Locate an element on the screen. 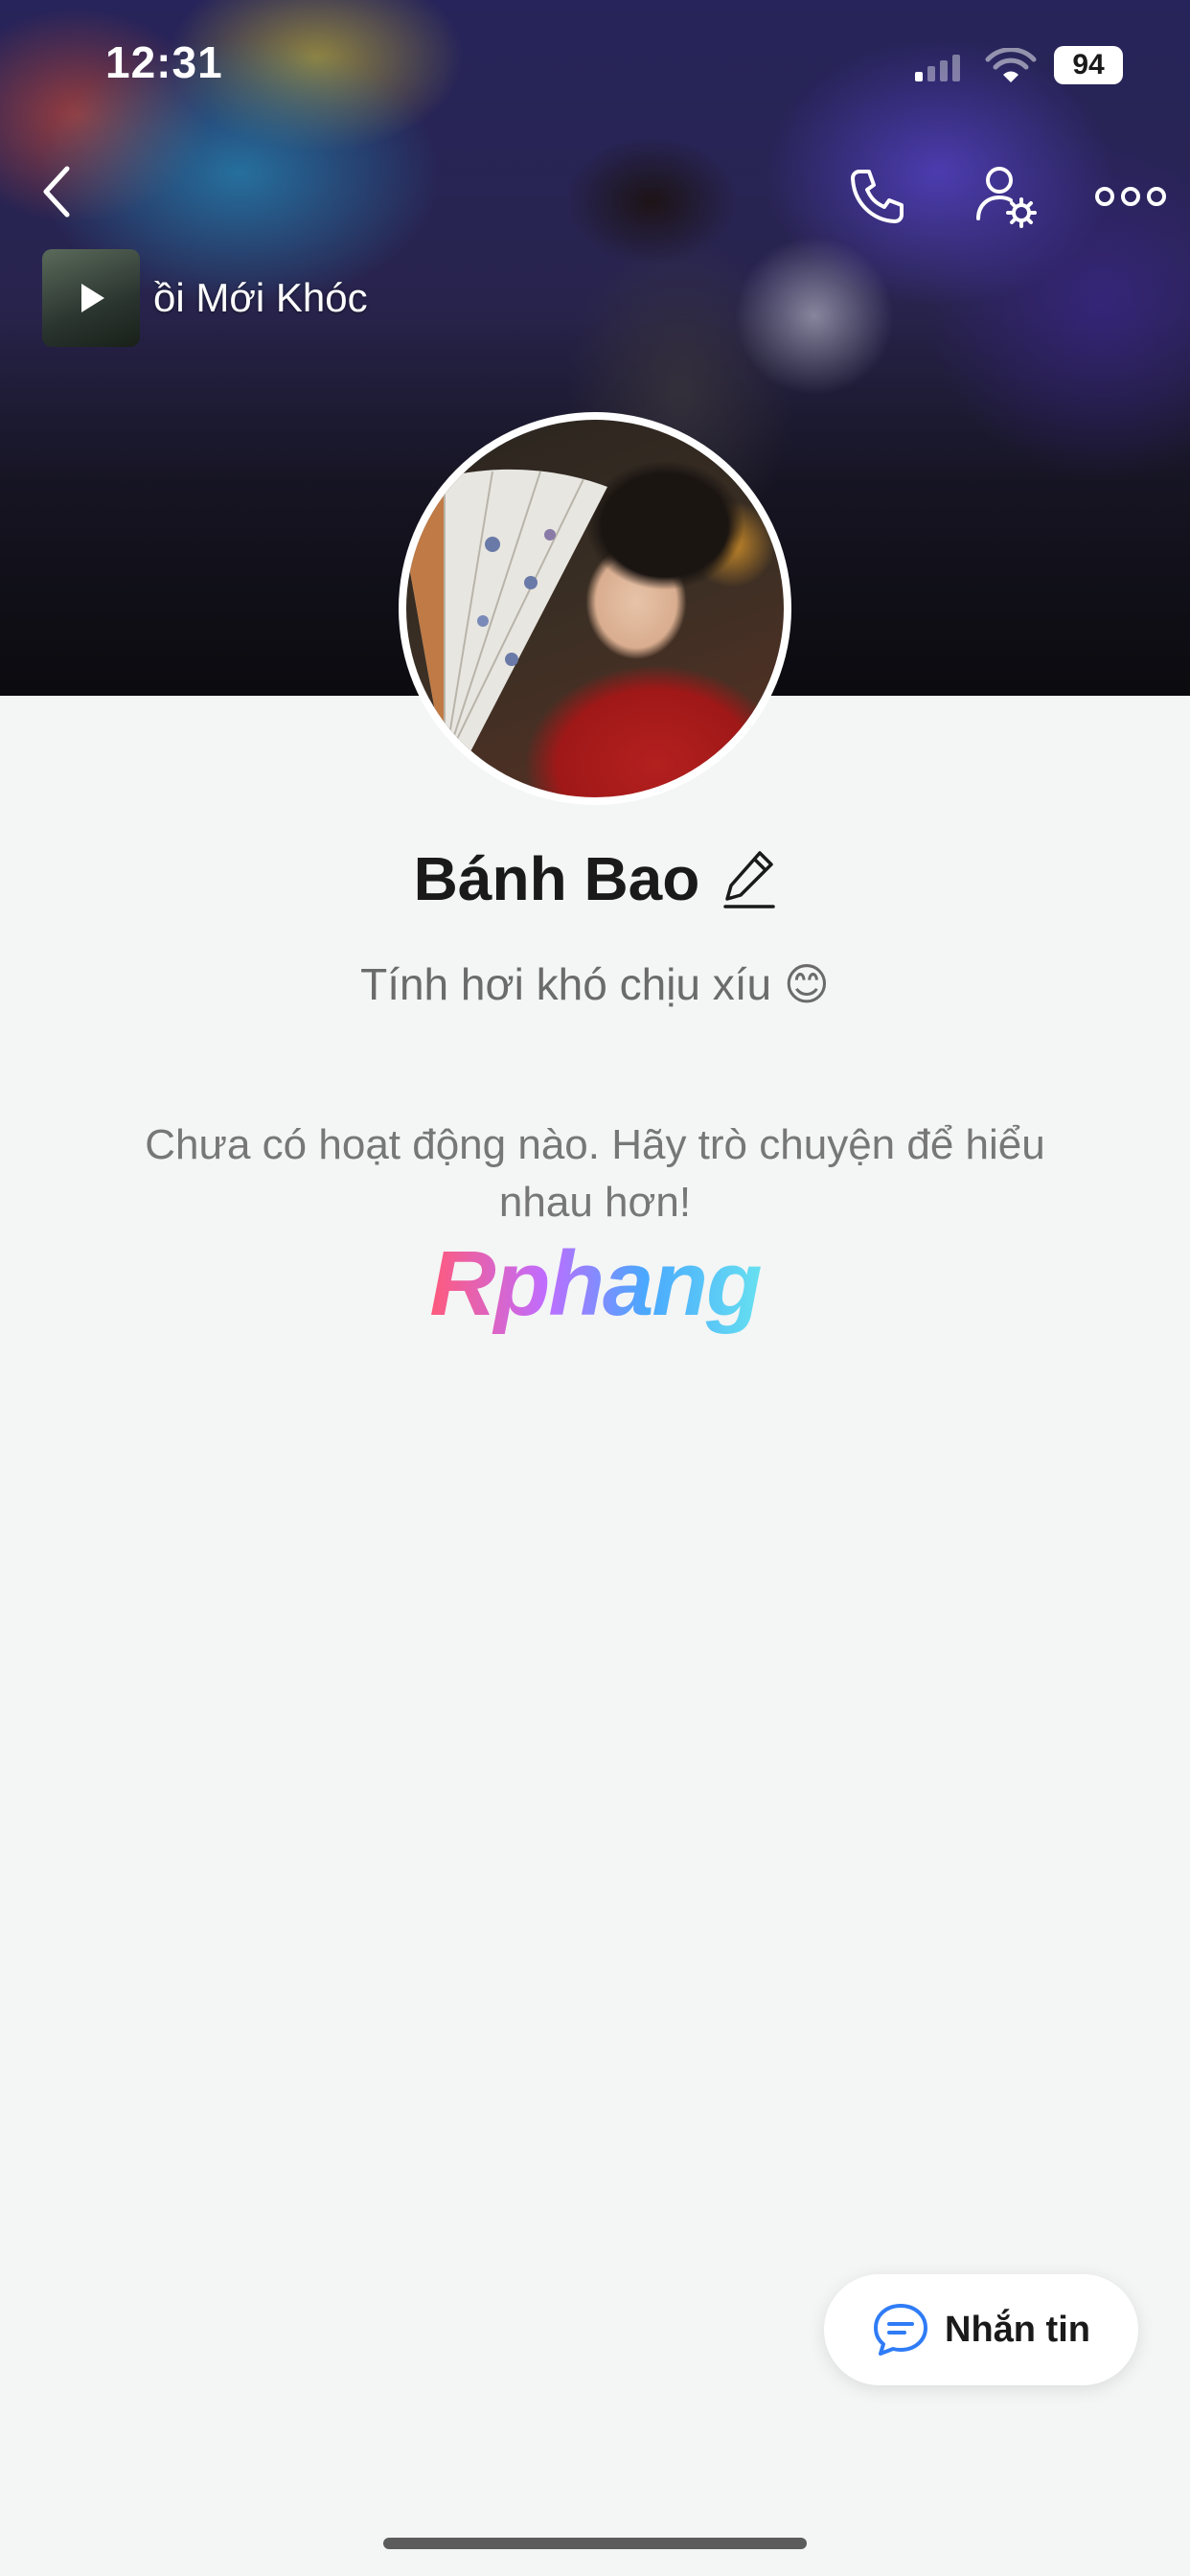 The image size is (1190, 2576). back-button is located at coordinates (58, 191).